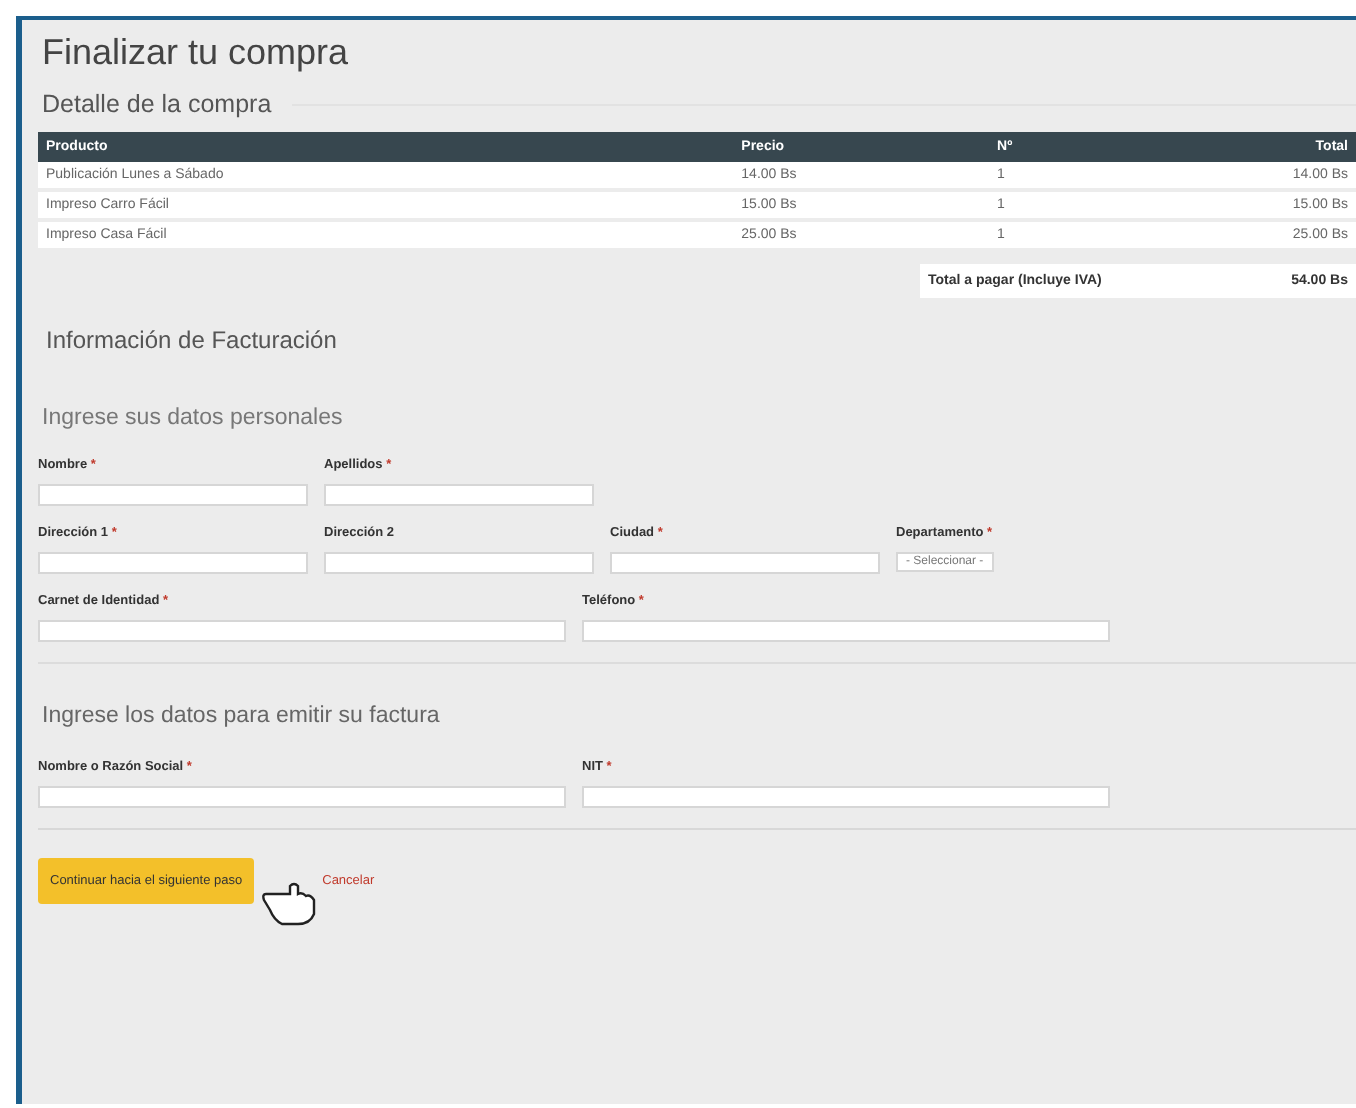  I want to click on subsection-heading: Ingrese sus datos personales, so click(193, 418).